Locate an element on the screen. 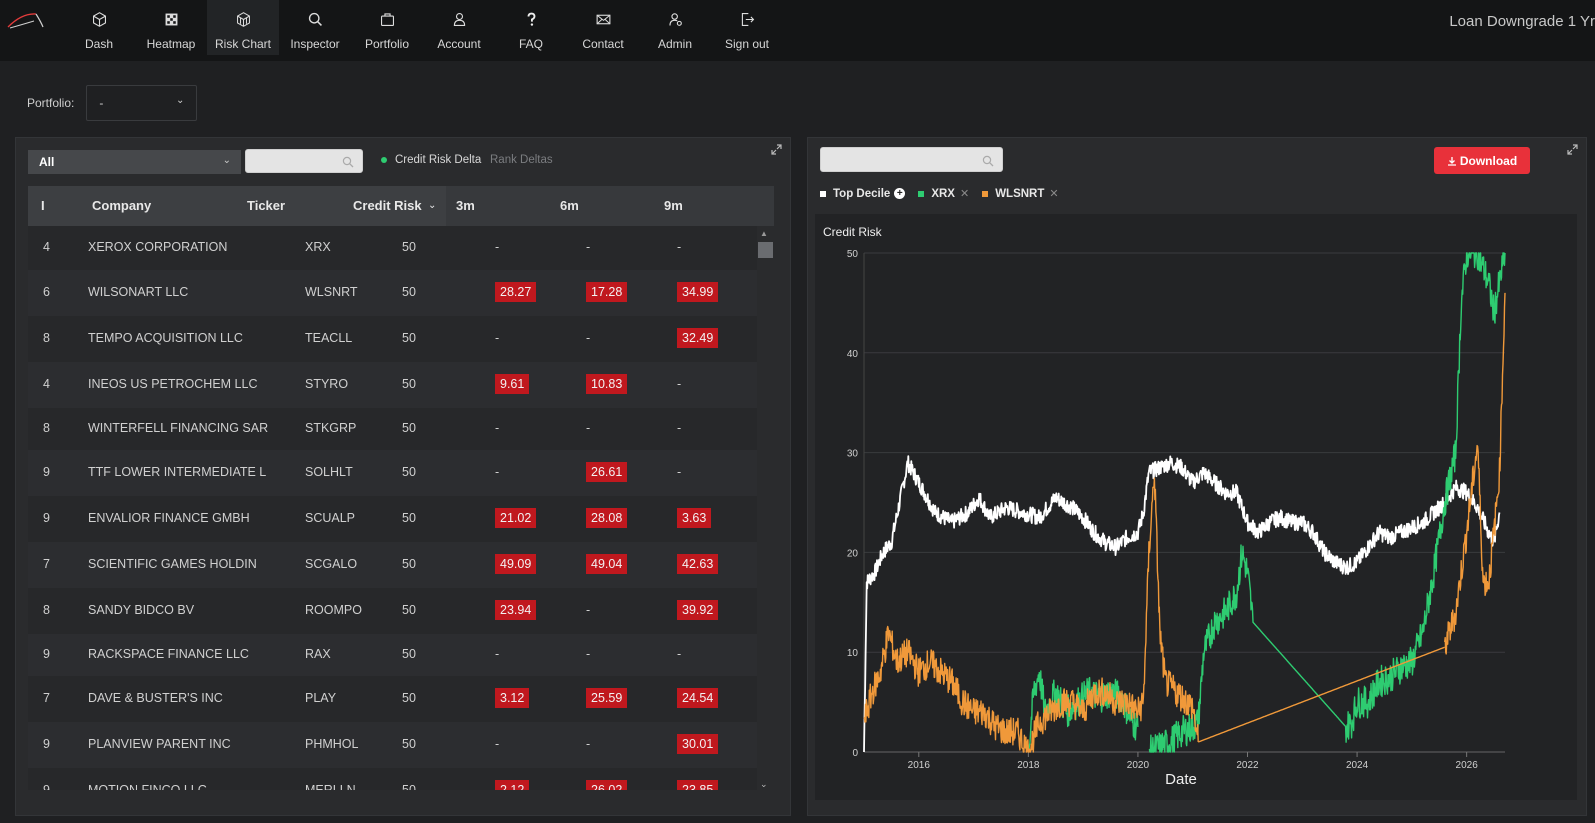  company-name: WINTERFELL FINANCING SAR is located at coordinates (178, 428).